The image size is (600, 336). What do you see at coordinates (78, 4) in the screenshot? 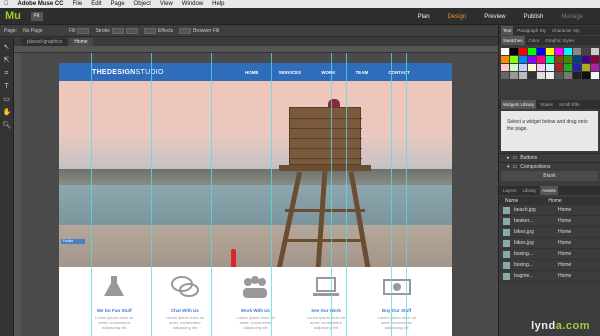
I see `menu-file: File` at bounding box center [78, 4].